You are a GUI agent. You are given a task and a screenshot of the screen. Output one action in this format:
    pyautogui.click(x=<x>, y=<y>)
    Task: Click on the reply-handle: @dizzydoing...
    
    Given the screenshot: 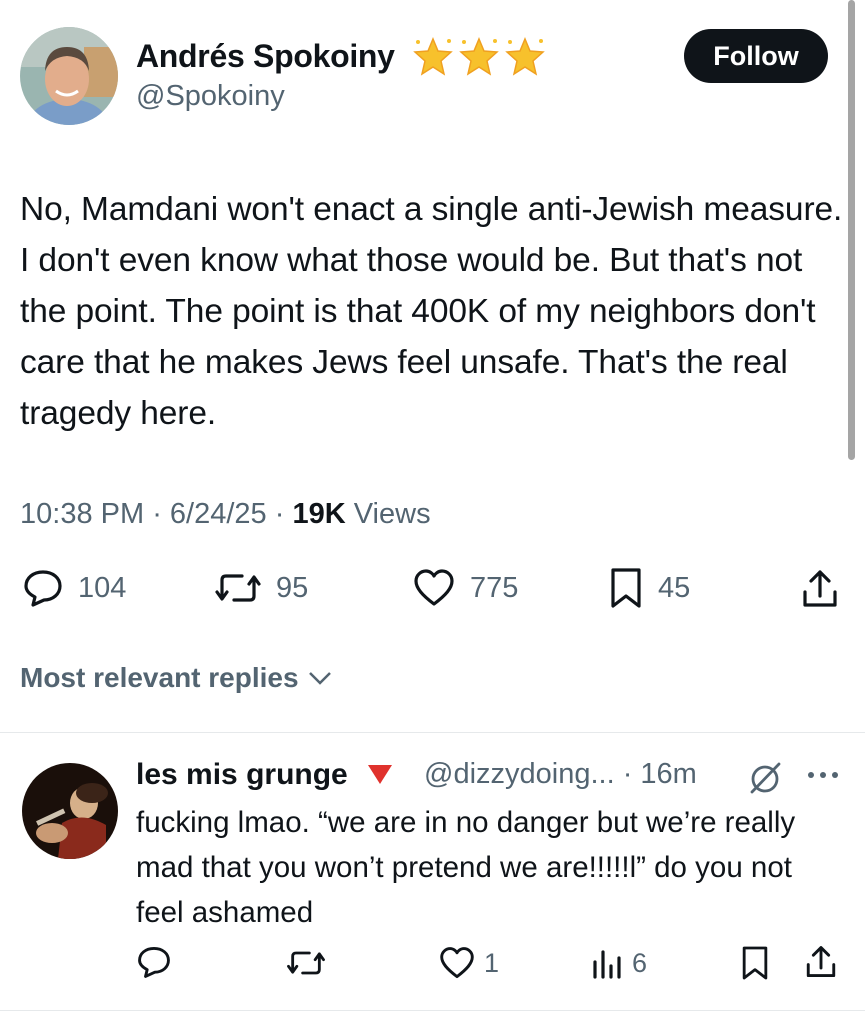 What is the action you would take?
    pyautogui.click(x=519, y=774)
    